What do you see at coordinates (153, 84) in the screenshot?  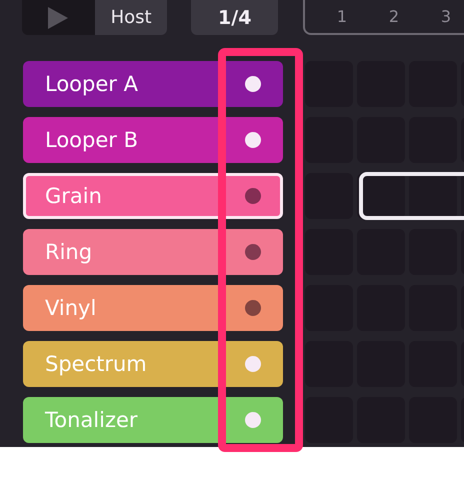 I see `track-button: Looper A` at bounding box center [153, 84].